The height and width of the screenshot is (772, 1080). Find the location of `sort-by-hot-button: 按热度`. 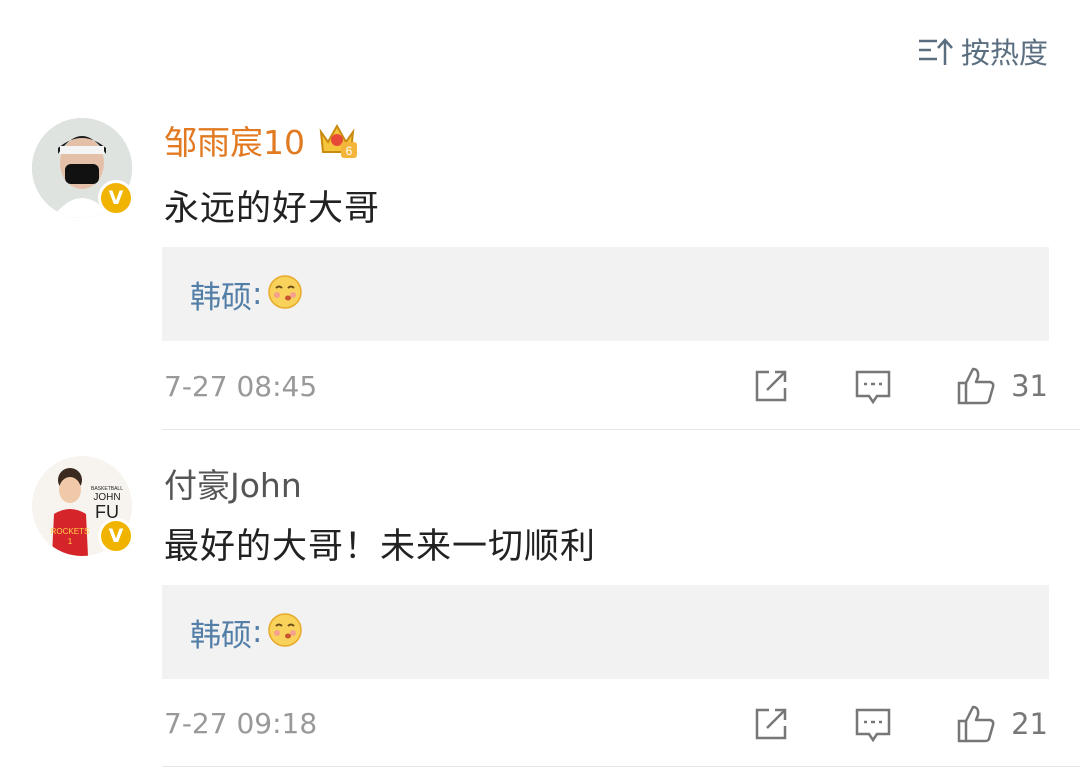

sort-by-hot-button: 按热度 is located at coordinates (982, 51).